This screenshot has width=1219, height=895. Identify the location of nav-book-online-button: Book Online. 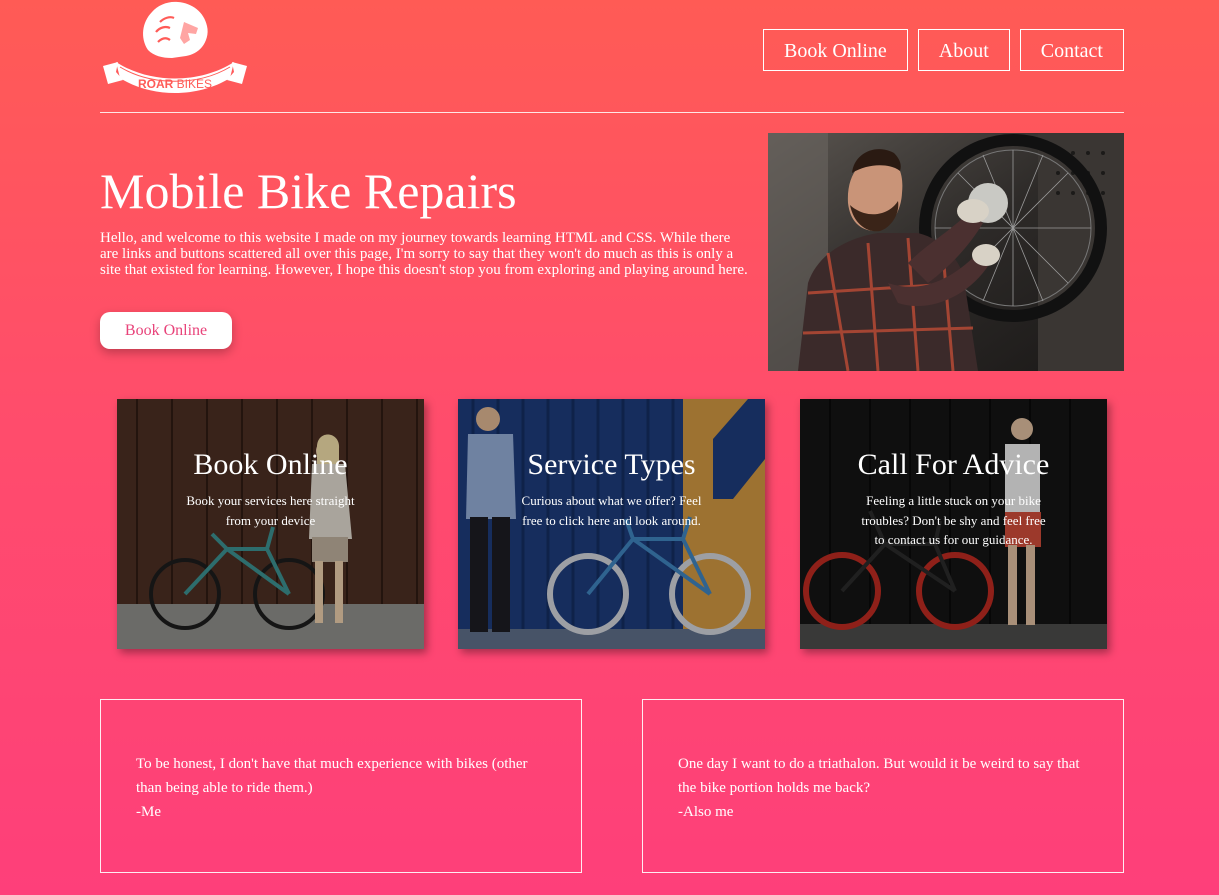
(835, 50).